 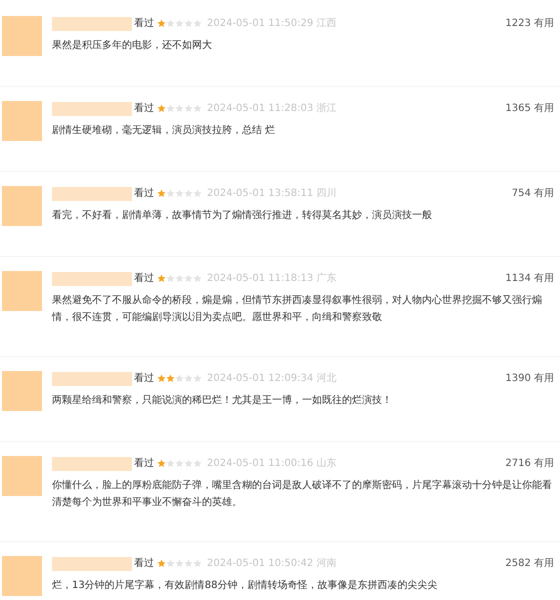 What do you see at coordinates (164, 131) in the screenshot?
I see `review-text: 剧情生硬堆砌，毫无逻辑，演员演技拉胯，总结 烂` at bounding box center [164, 131].